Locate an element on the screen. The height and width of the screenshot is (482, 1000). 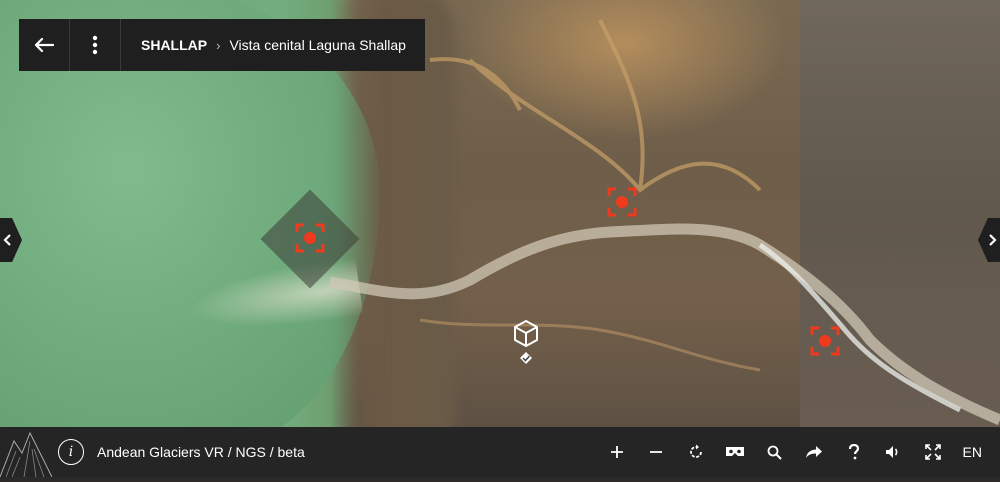
model-marker is located at coordinates (526, 342).